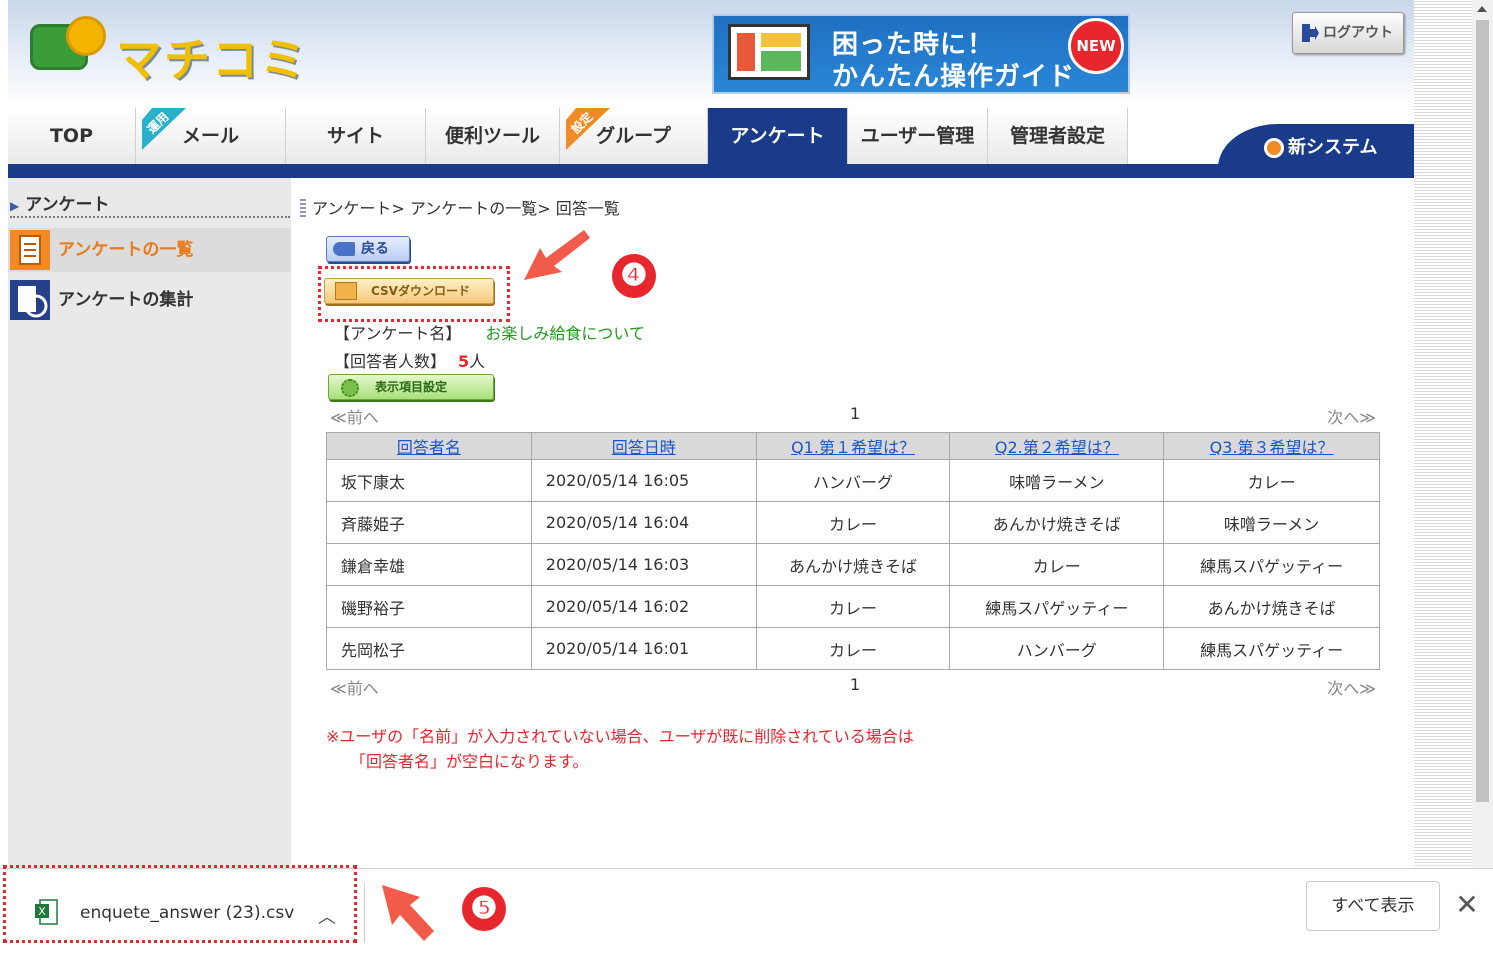  I want to click on sidebar-item-survey-list: アンケートの一覧, so click(149, 250).